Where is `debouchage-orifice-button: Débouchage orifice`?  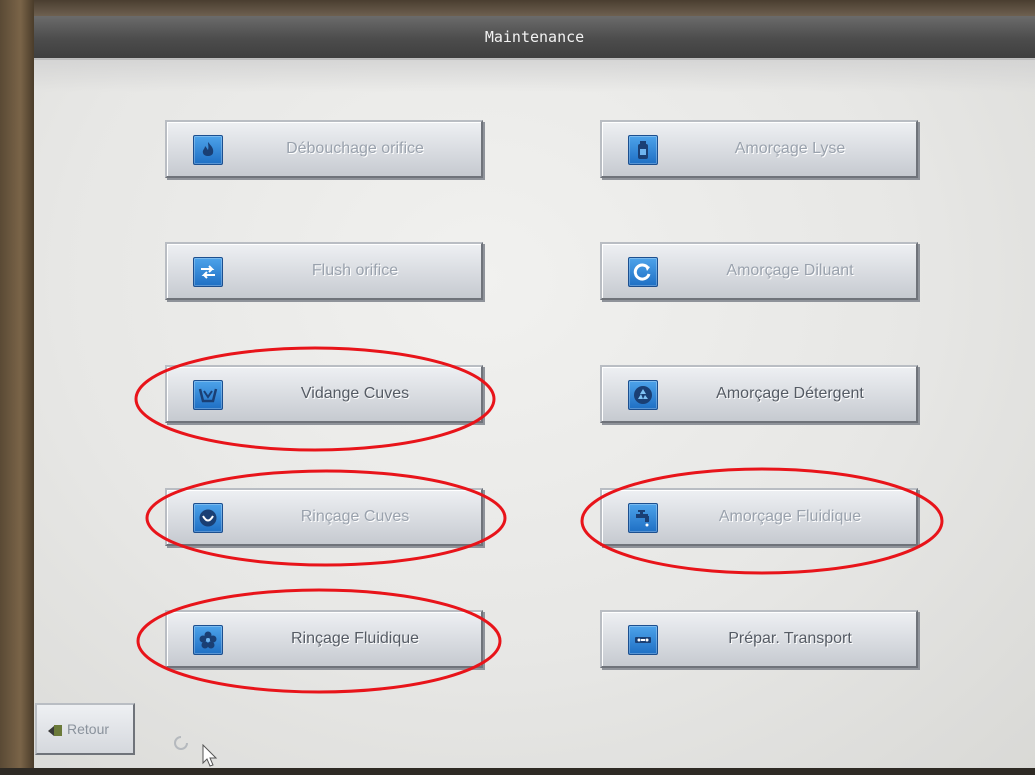 debouchage-orifice-button: Débouchage orifice is located at coordinates (324, 149).